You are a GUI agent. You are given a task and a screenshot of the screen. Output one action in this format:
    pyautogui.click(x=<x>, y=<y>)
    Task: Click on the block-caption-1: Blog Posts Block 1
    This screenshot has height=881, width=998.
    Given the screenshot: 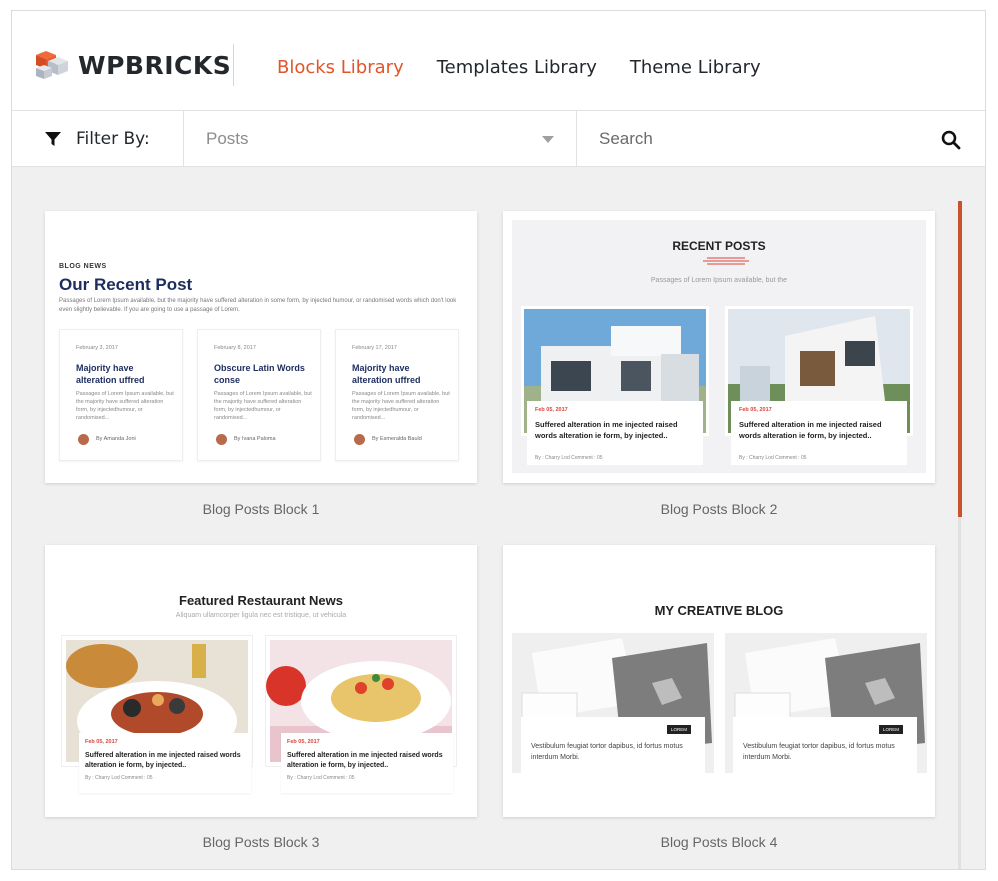 What is the action you would take?
    pyautogui.click(x=261, y=509)
    